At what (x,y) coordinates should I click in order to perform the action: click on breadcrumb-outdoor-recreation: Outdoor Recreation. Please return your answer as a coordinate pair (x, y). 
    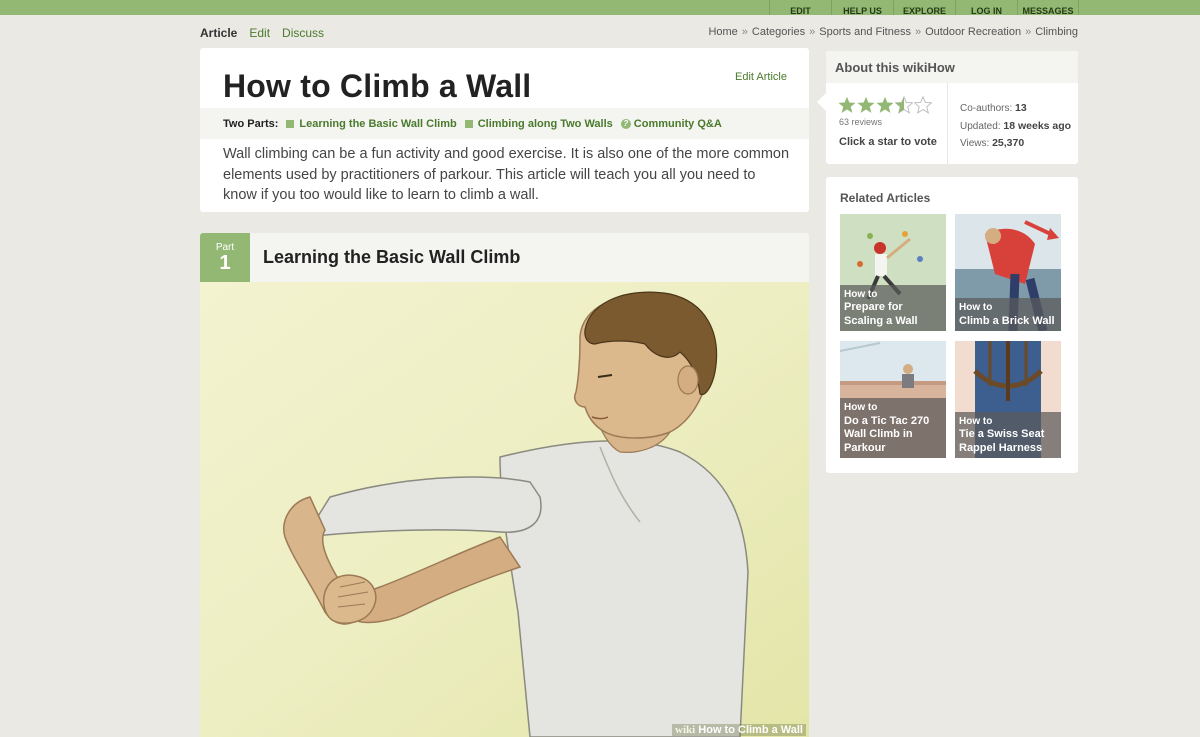
    Looking at the image, I should click on (973, 32).